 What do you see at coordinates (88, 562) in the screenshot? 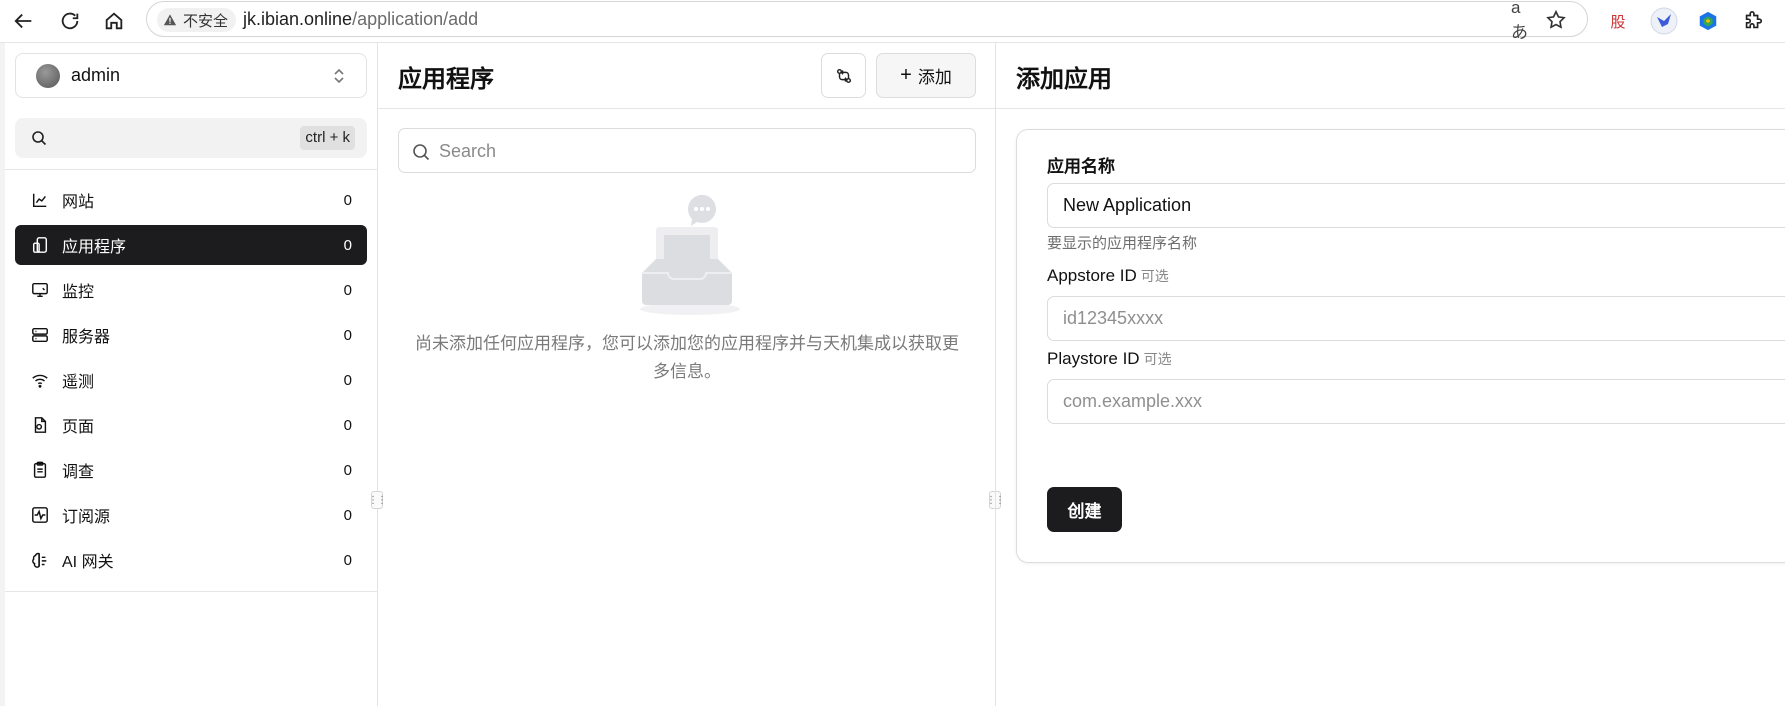
I see `sidebar-item-label: AI 网关` at bounding box center [88, 562].